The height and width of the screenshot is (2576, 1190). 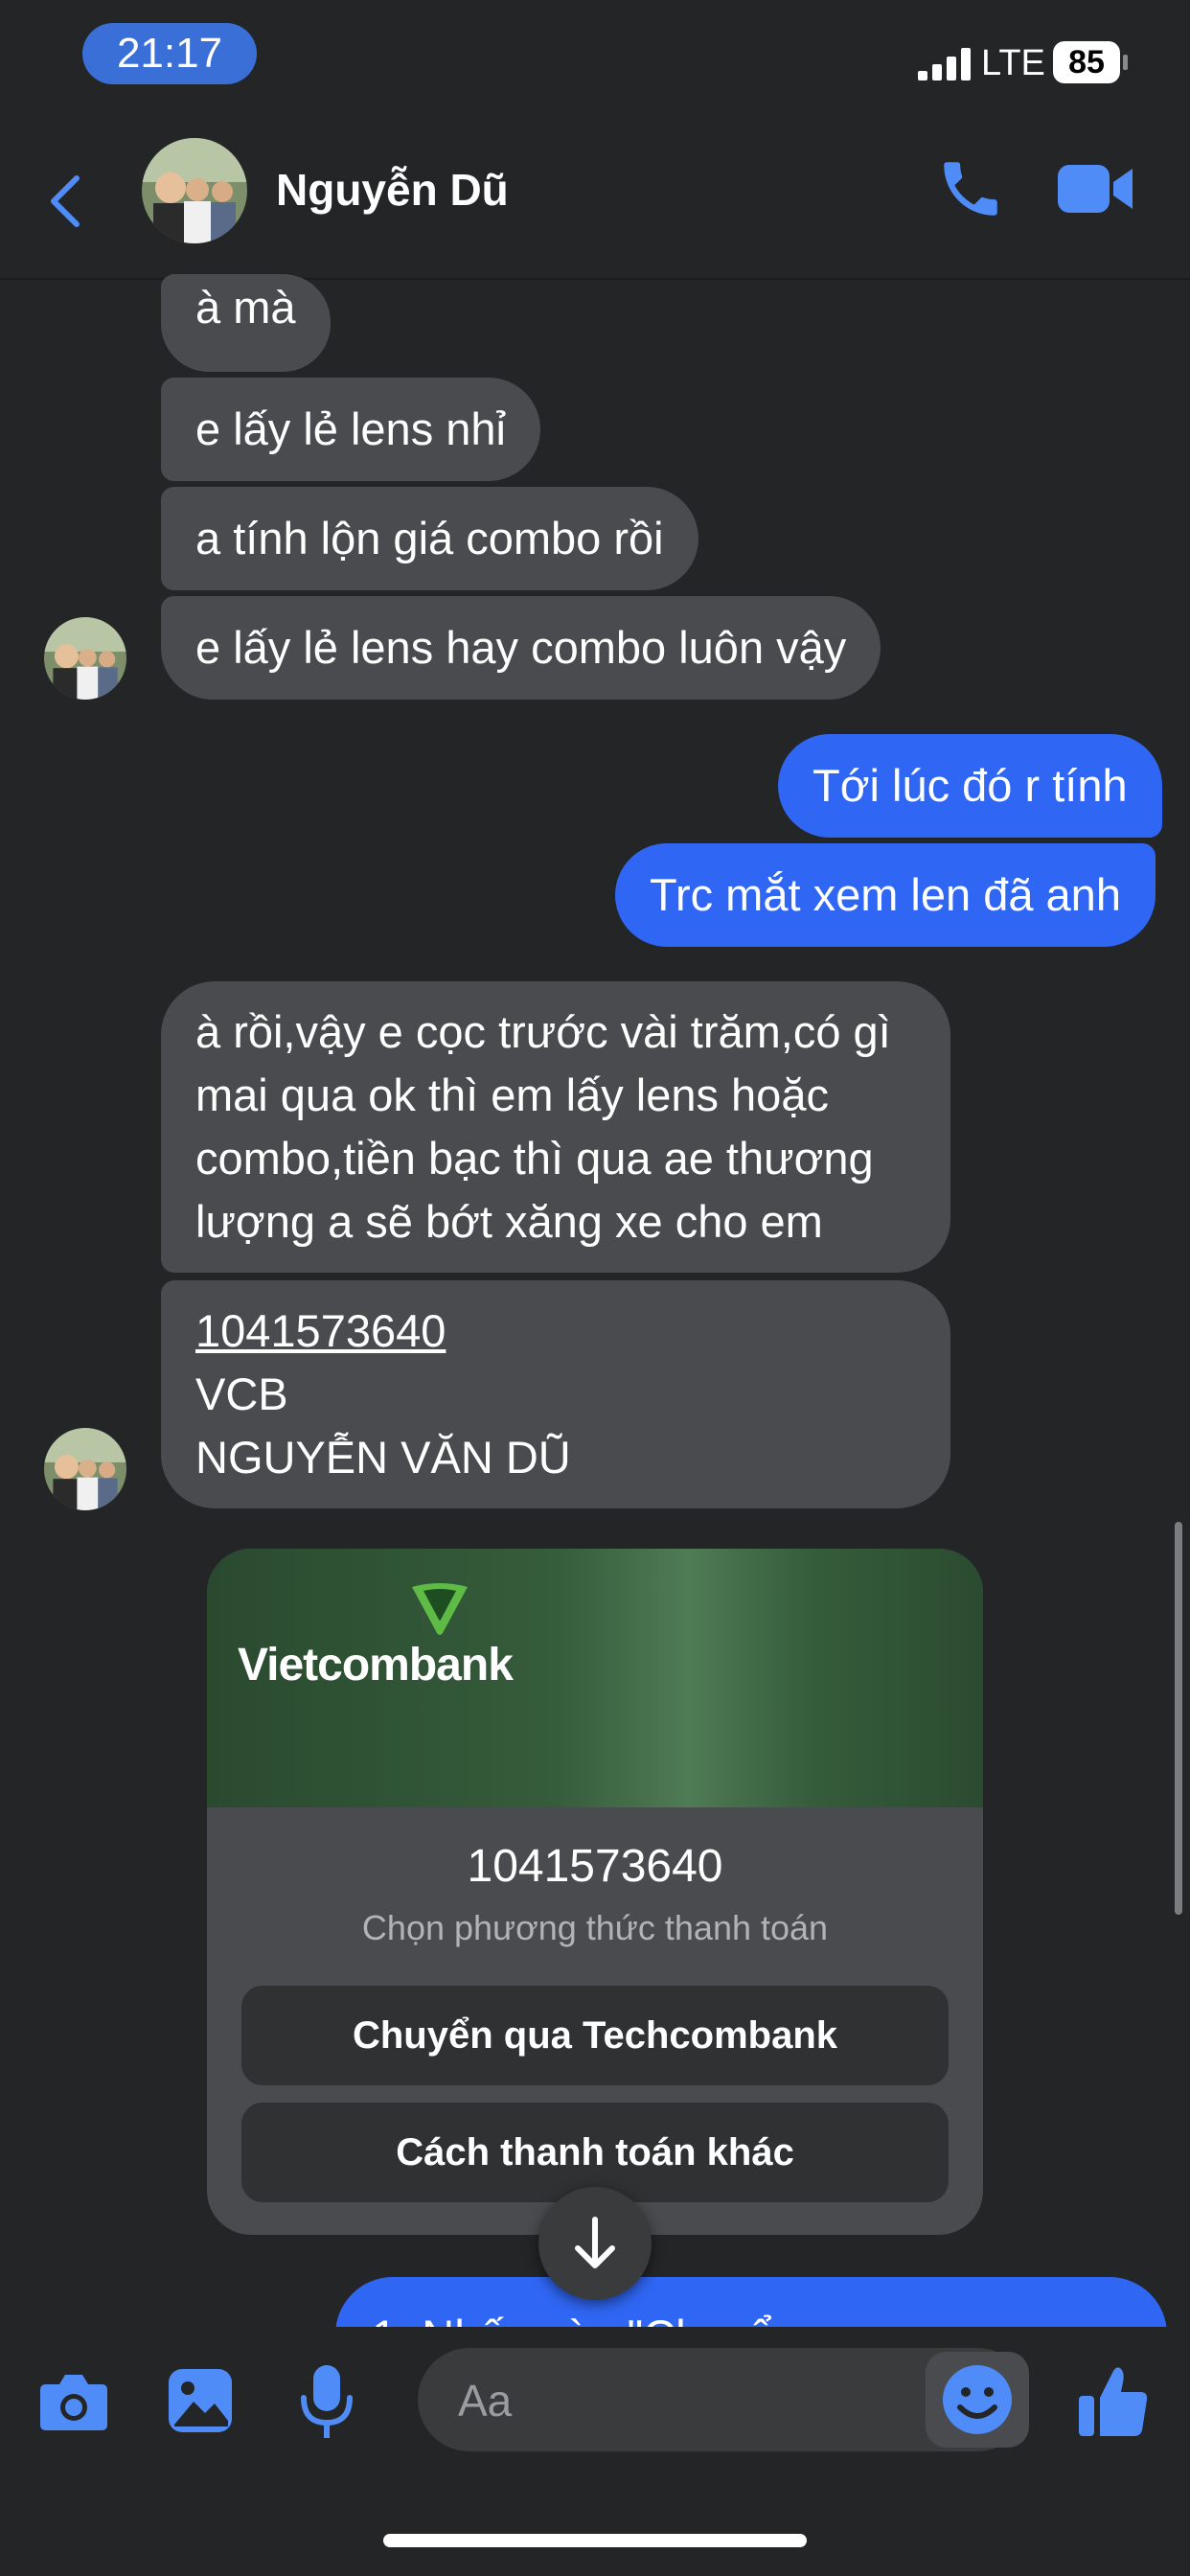 I want to click on message-bubble-outgoing: Trc mắt xem len đã anh, so click(x=886, y=895).